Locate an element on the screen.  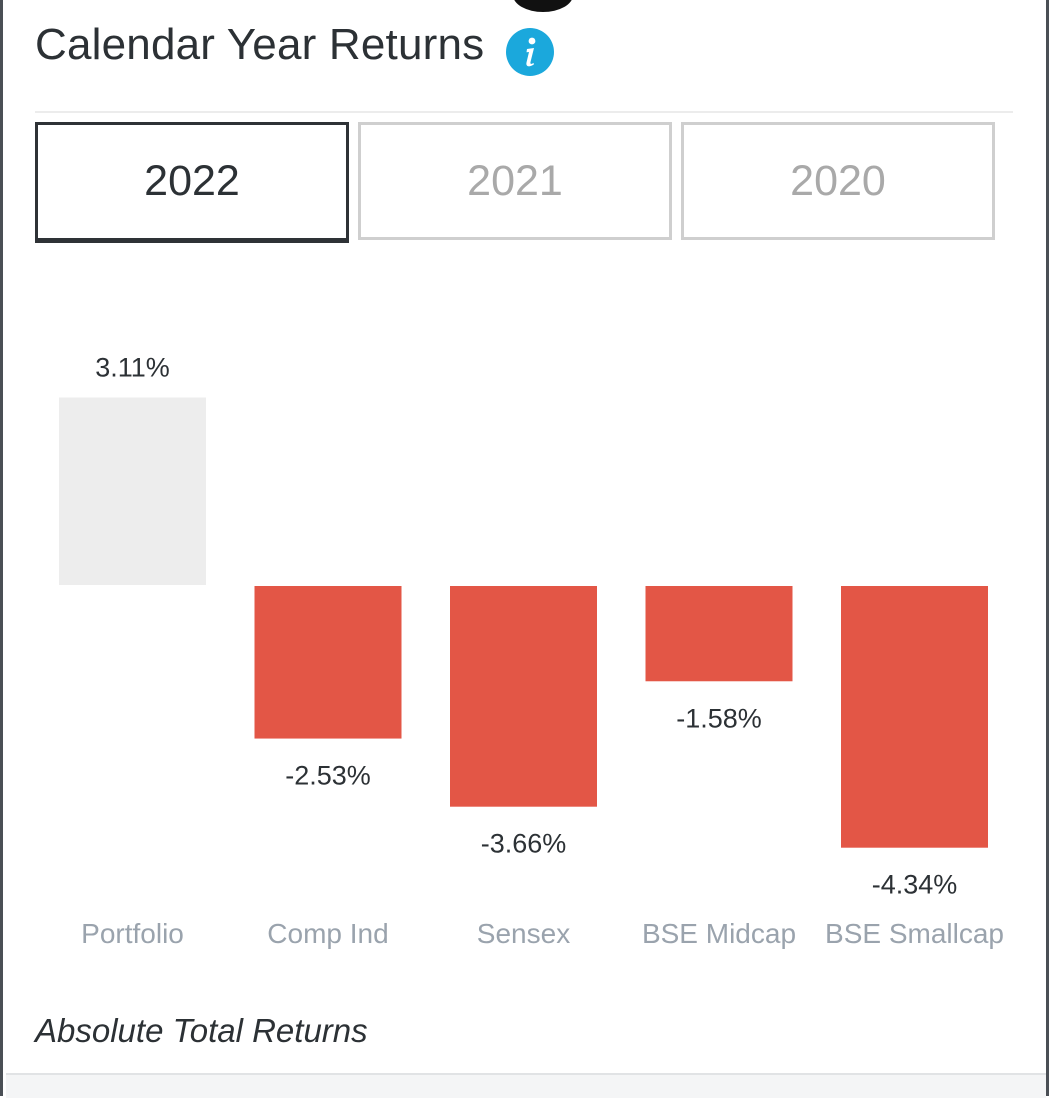
bottom-strip is located at coordinates (526, 1085).